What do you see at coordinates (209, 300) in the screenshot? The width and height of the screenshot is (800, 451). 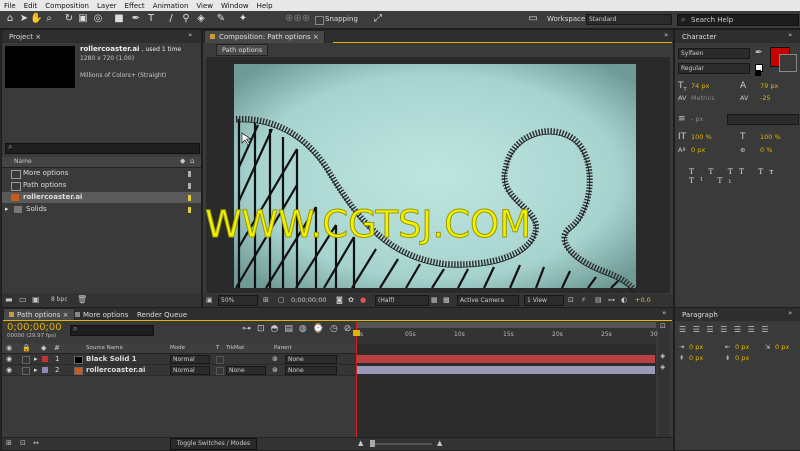 I see `always-preview-icon: ▣` at bounding box center [209, 300].